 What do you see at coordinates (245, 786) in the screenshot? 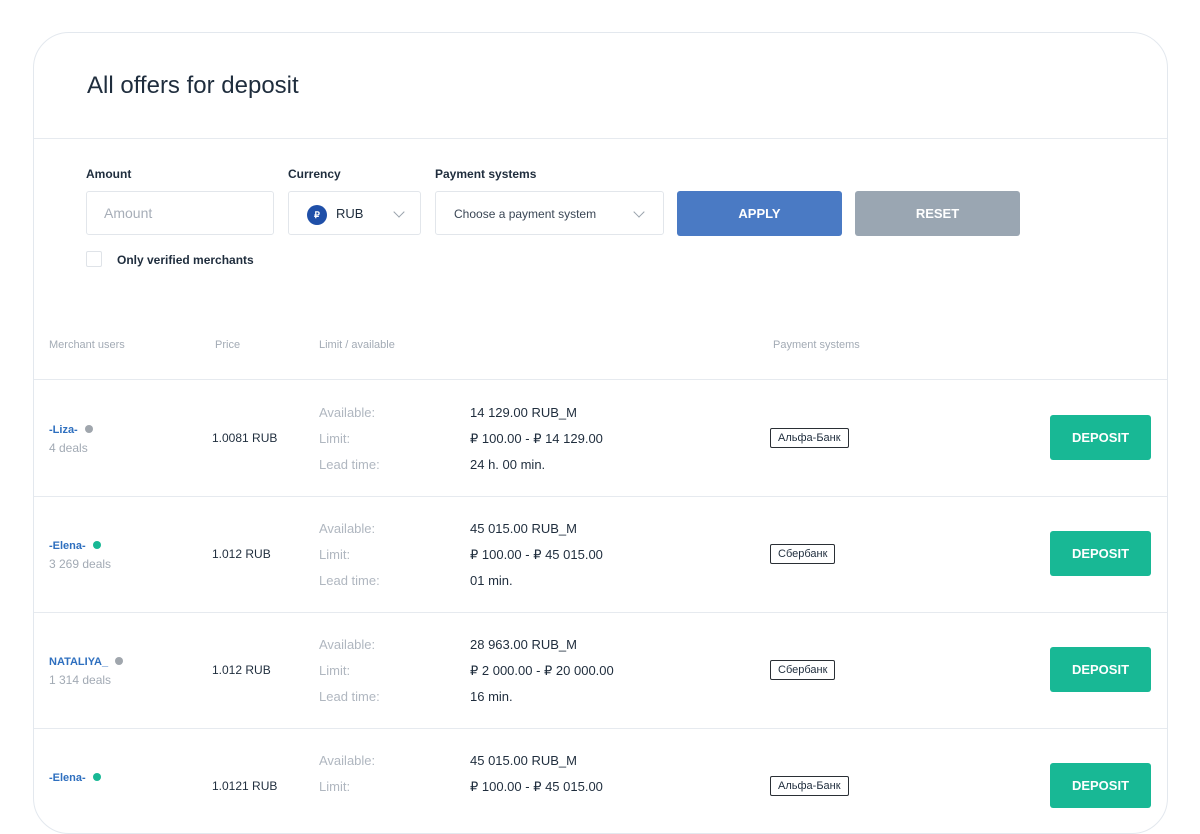
I see `price: 1.0121 RUB` at bounding box center [245, 786].